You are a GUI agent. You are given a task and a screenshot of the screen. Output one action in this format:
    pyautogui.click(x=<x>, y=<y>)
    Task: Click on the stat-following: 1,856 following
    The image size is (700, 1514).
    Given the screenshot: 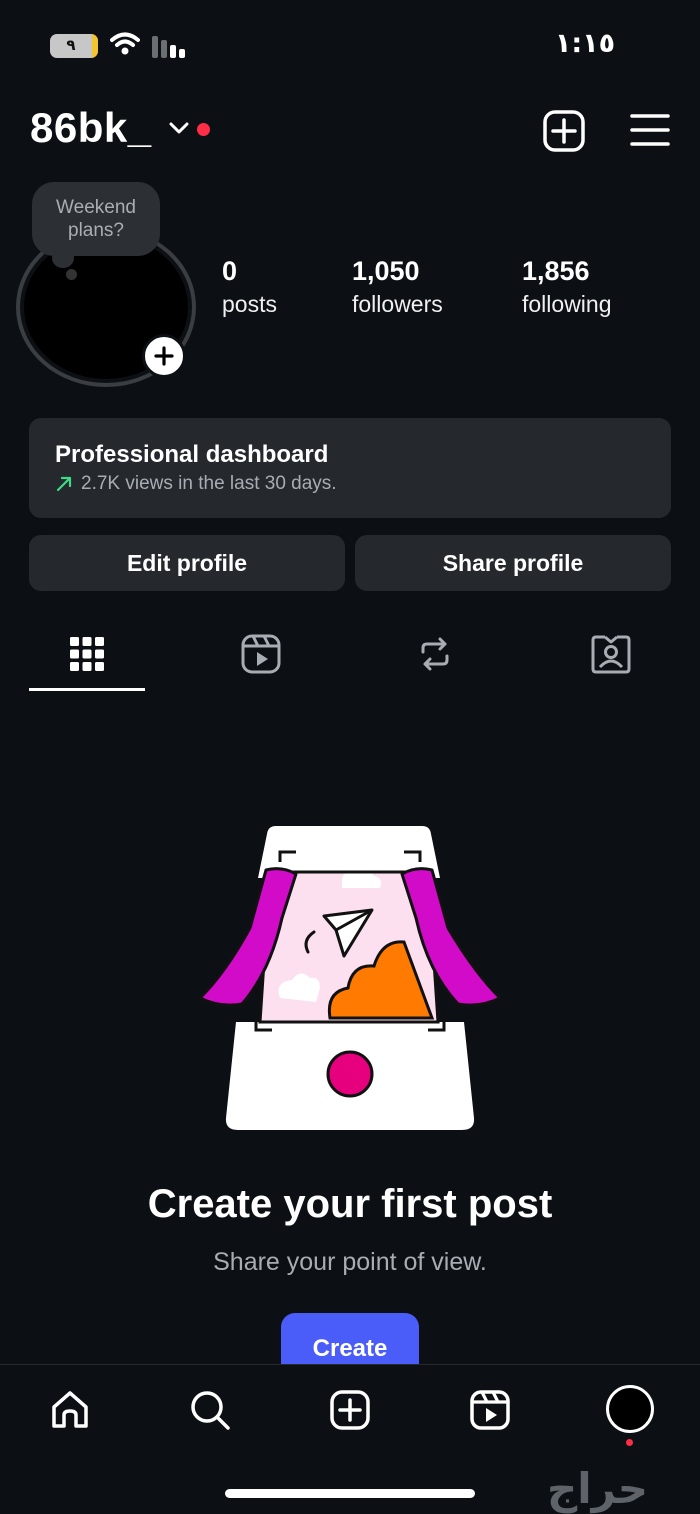 What is the action you would take?
    pyautogui.click(x=567, y=289)
    